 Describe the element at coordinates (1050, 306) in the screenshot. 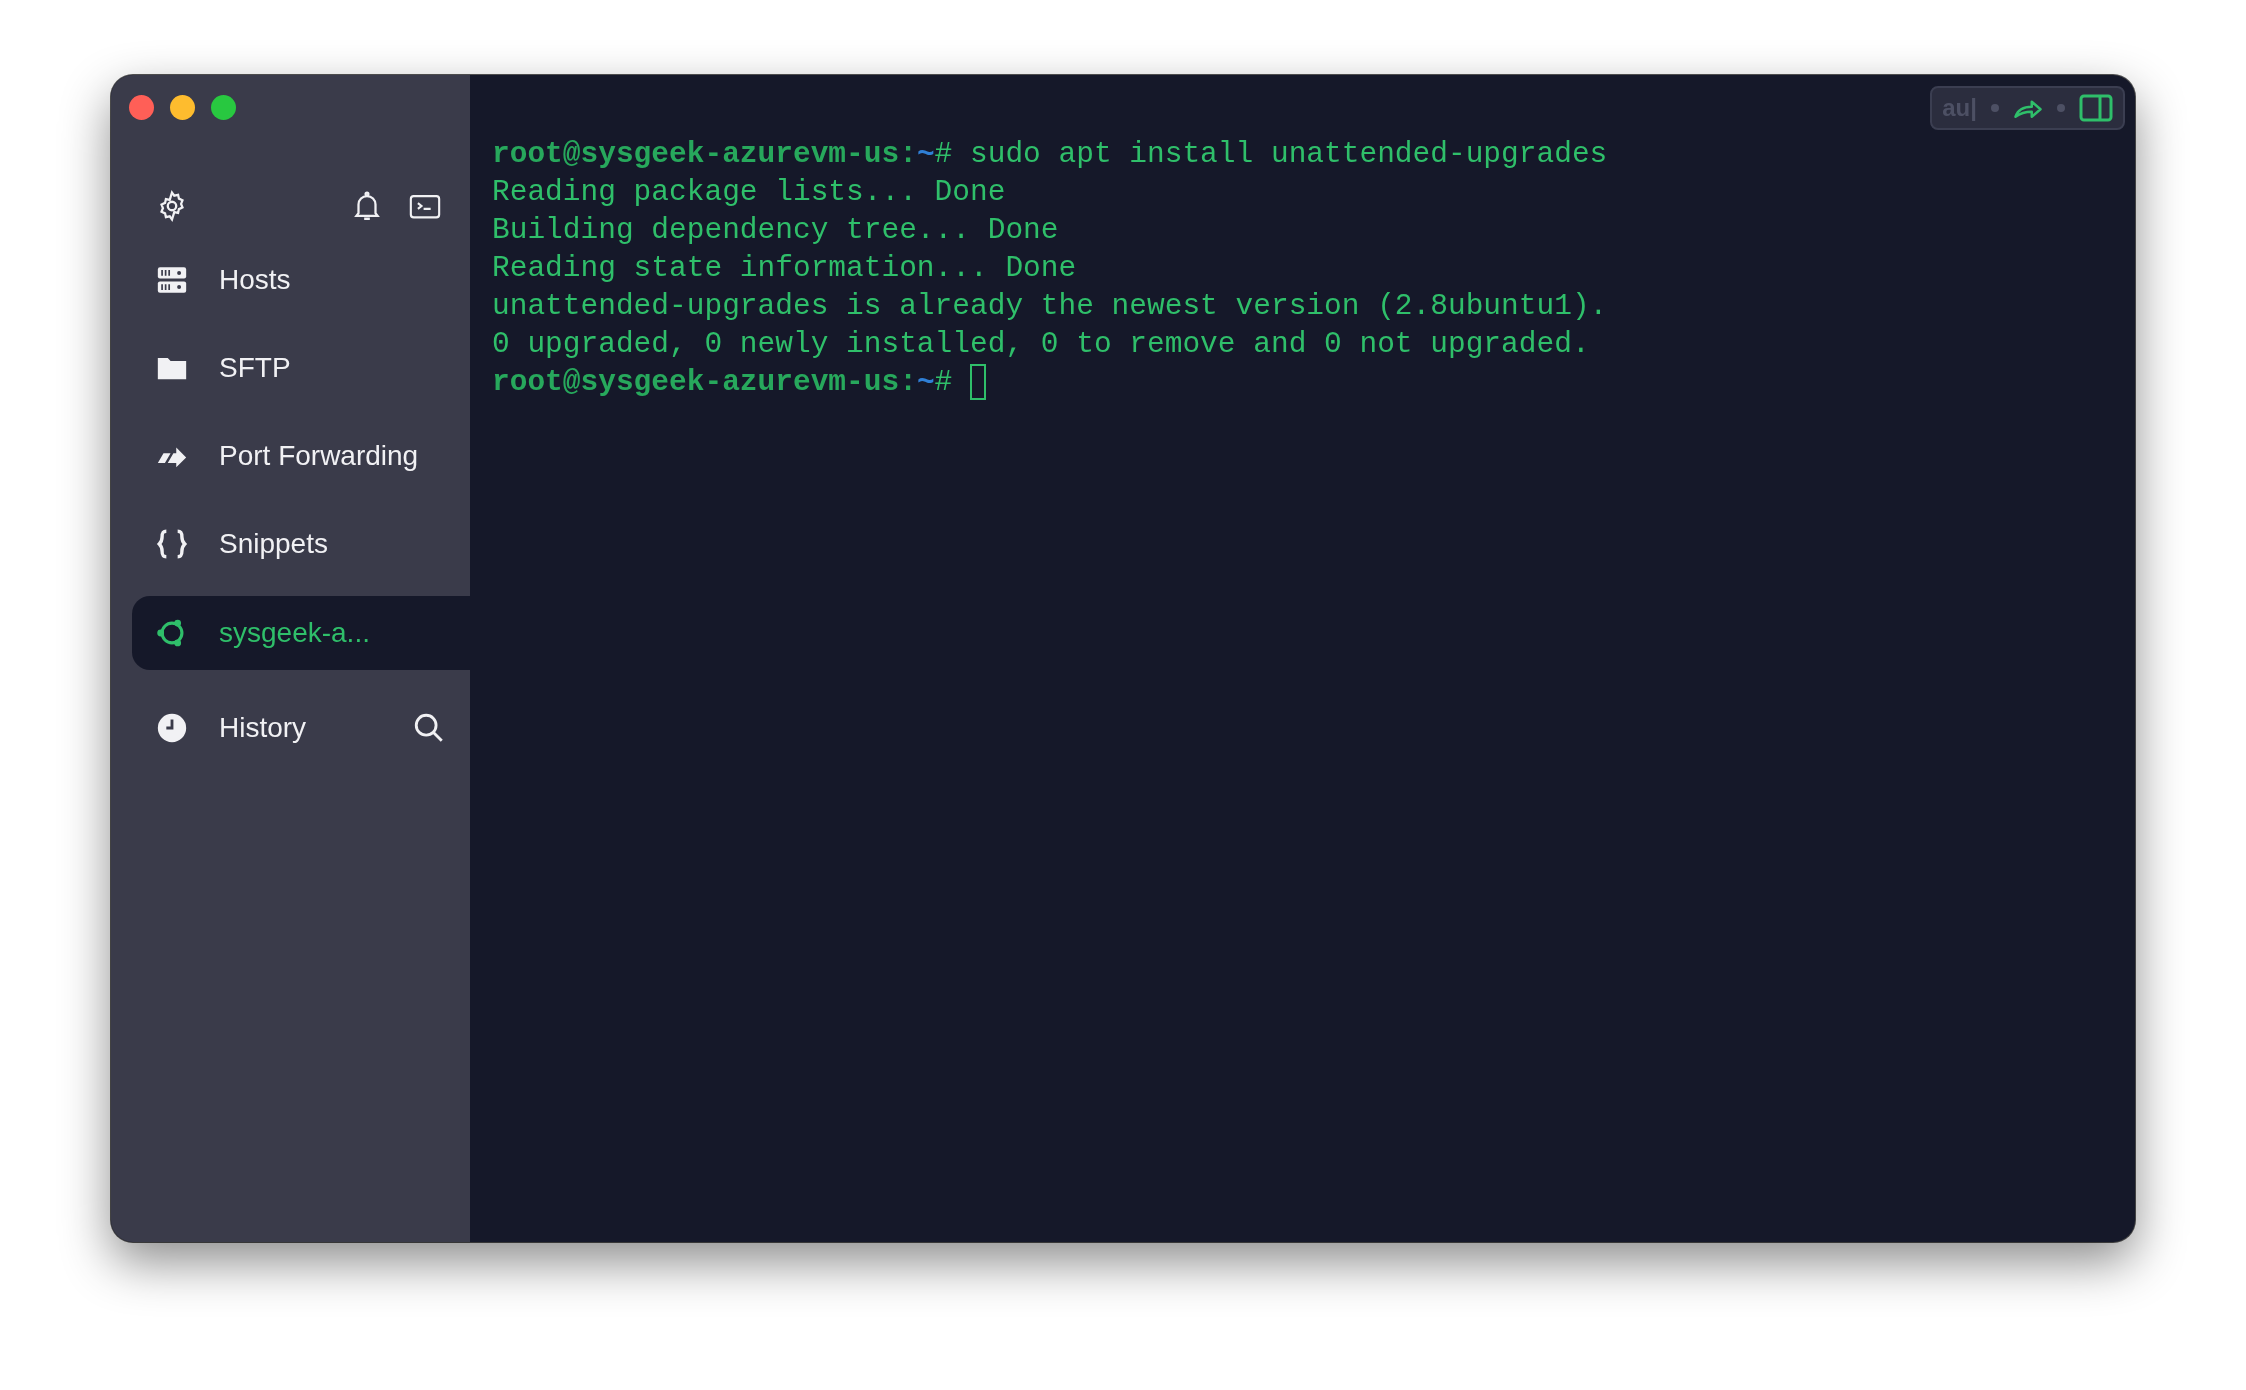

I see `output-line: unattended-upgrades is already the newest version (2.8ubuntu1).` at that location.